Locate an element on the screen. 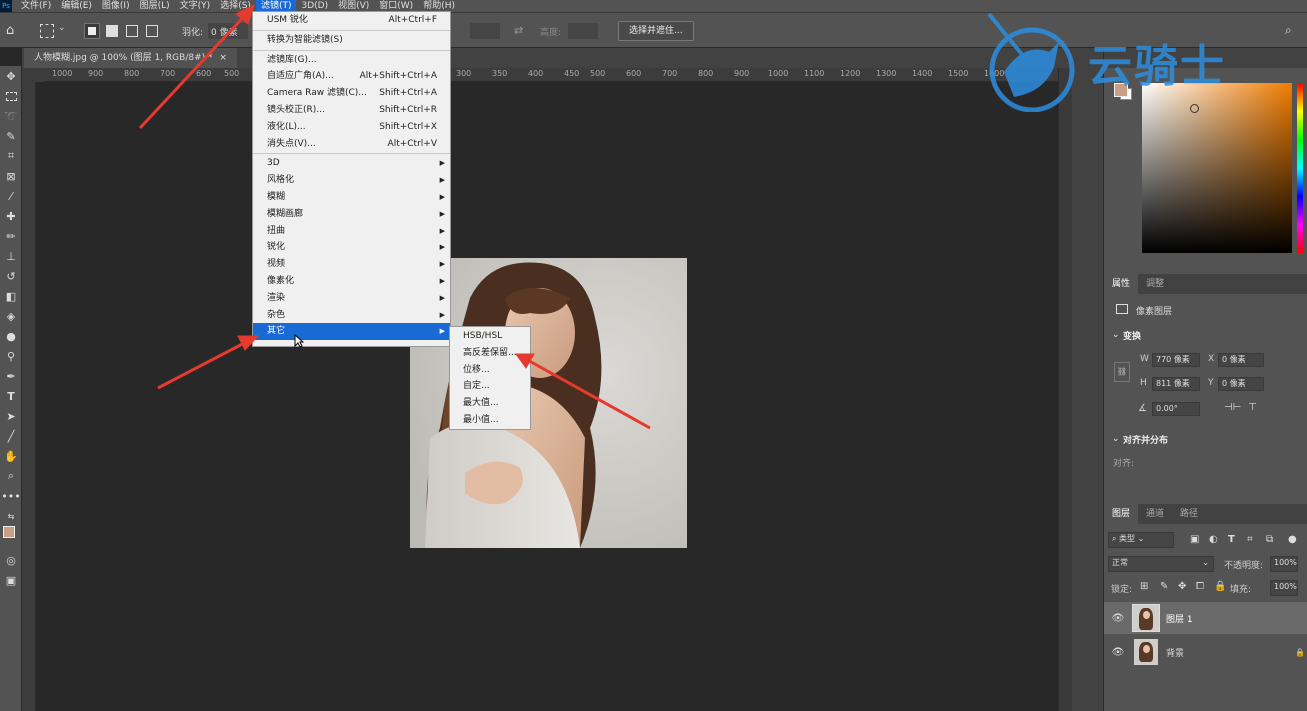 The height and width of the screenshot is (711, 1307). annotation-arrowhead is located at coordinates (248, 343).